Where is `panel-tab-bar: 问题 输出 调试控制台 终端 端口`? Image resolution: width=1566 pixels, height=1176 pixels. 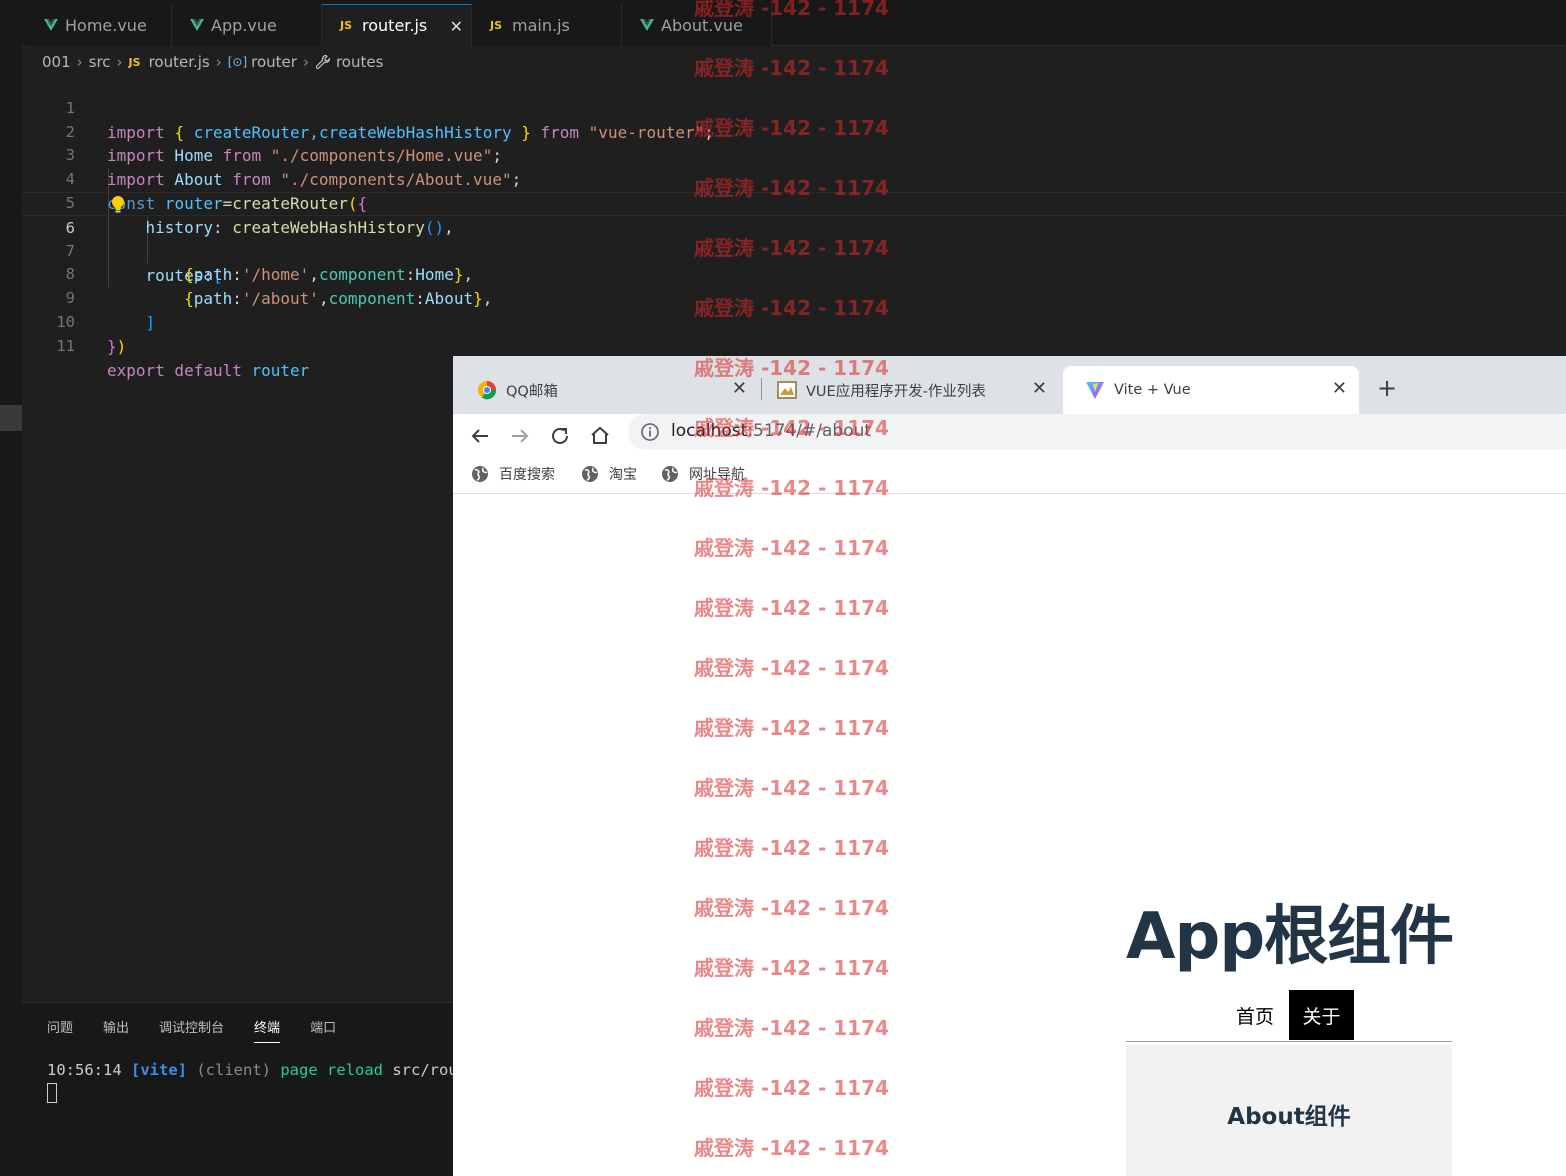 panel-tab-bar: 问题 输出 调试控制台 终端 端口 is located at coordinates (206, 1030).